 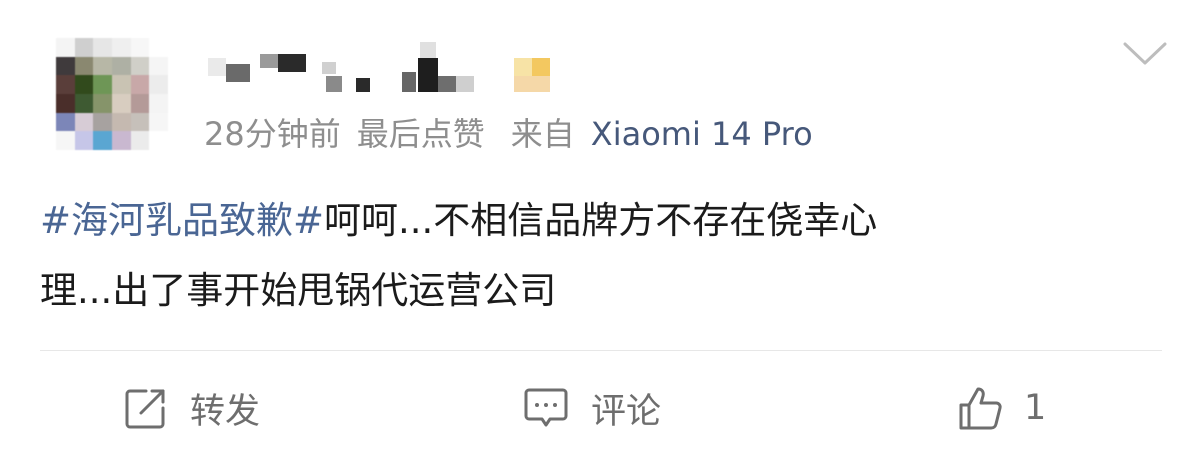 I want to click on source-prefix: 来自, so click(x=542, y=134).